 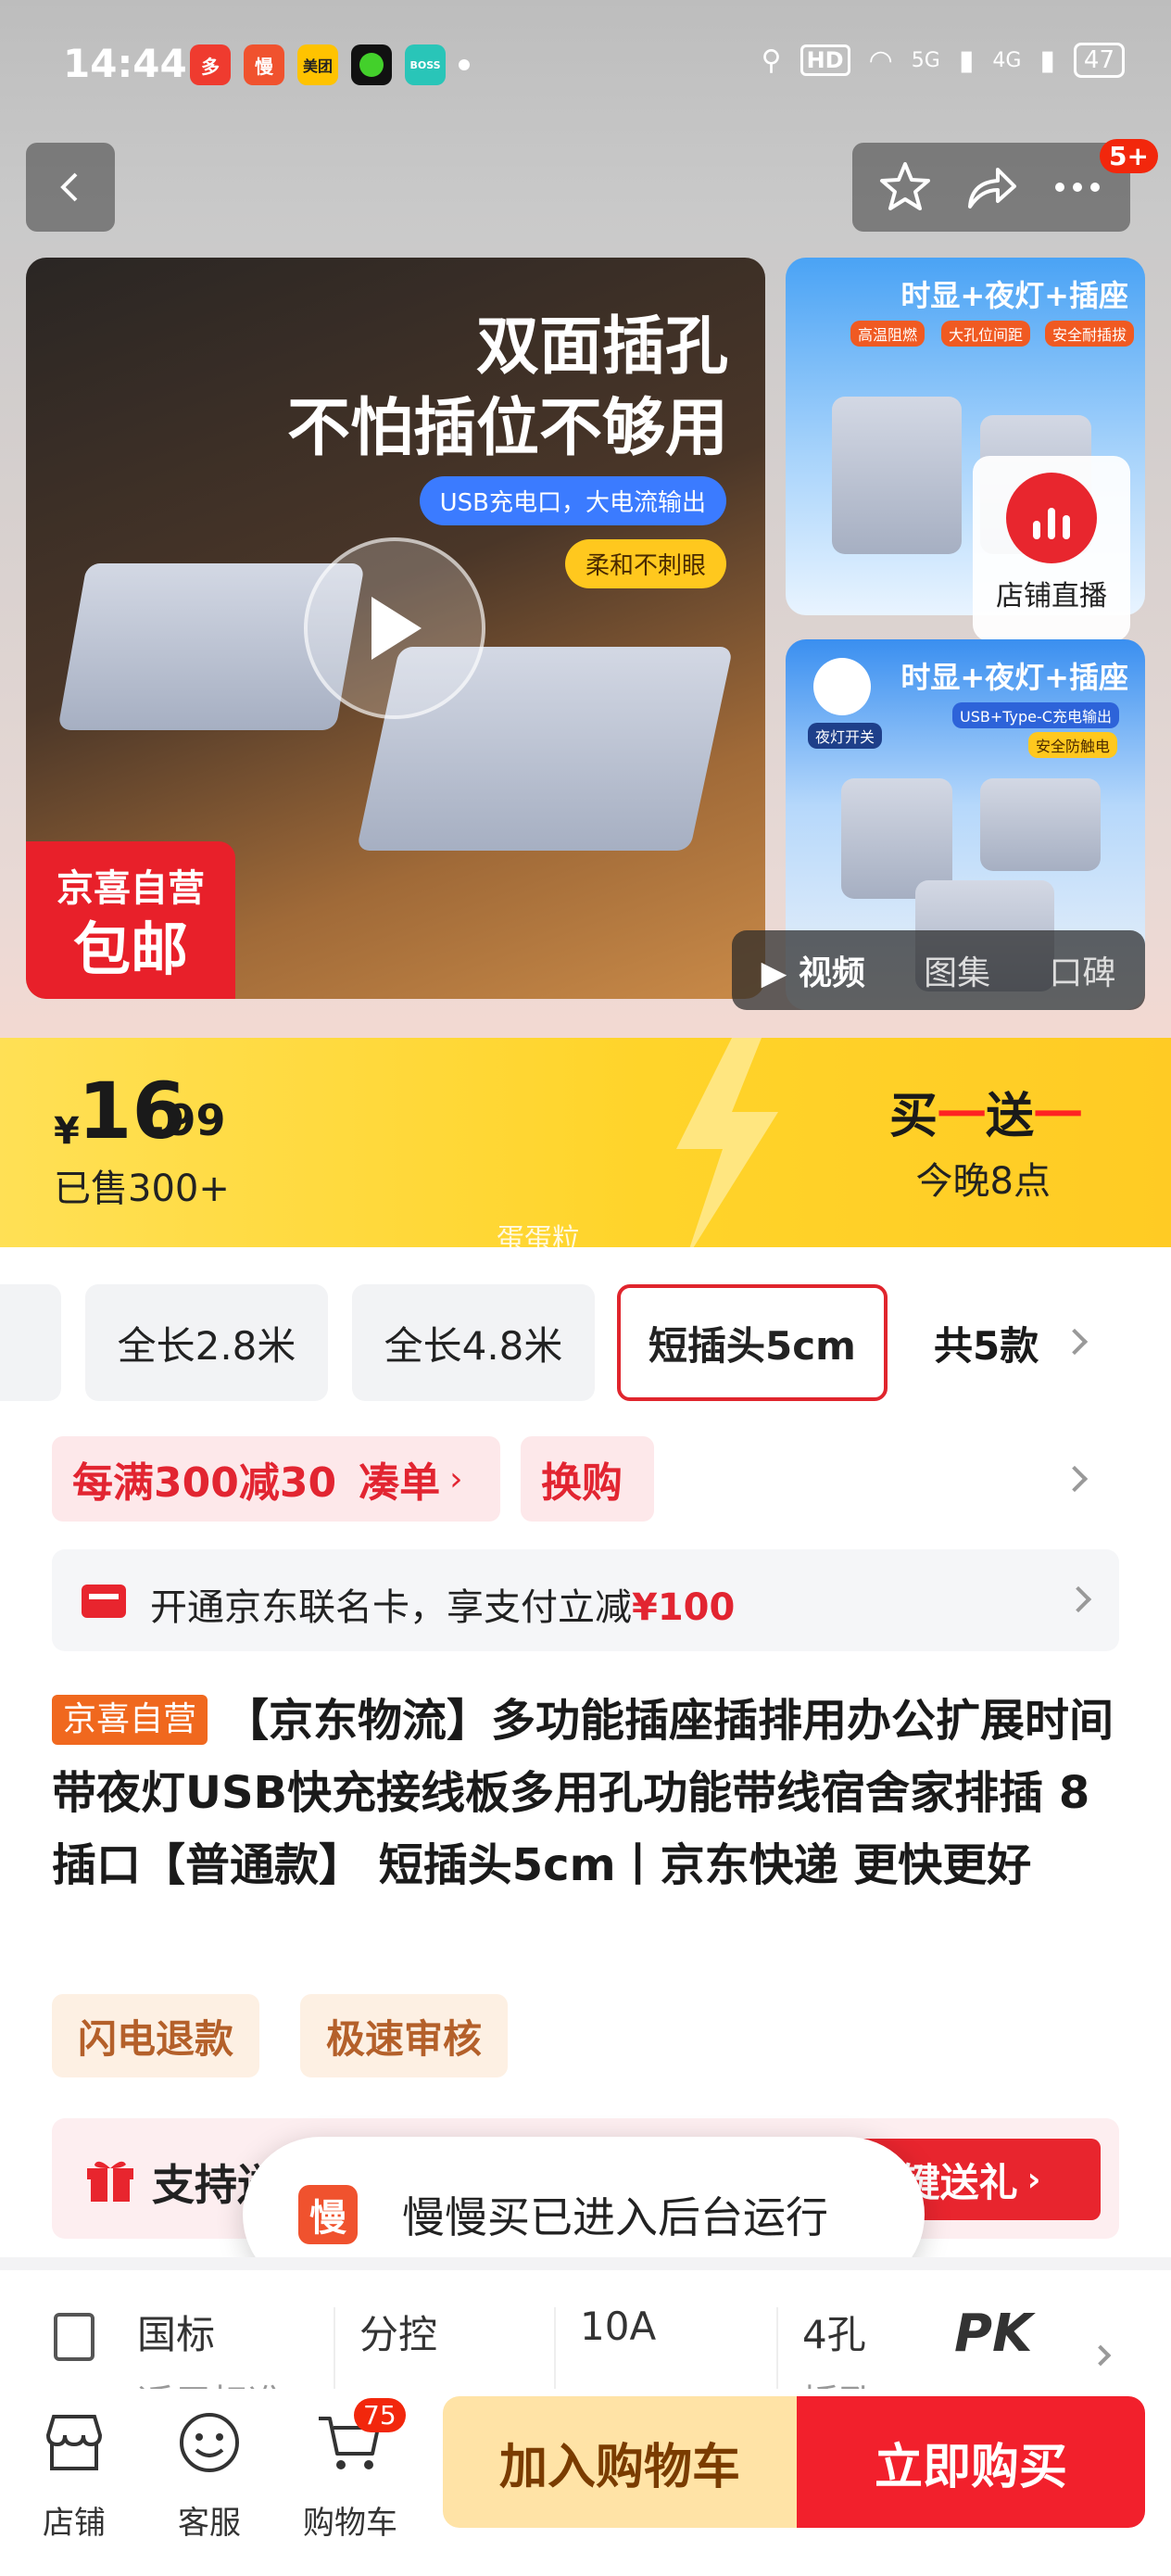 What do you see at coordinates (1078, 187) in the screenshot?
I see `more-icon` at bounding box center [1078, 187].